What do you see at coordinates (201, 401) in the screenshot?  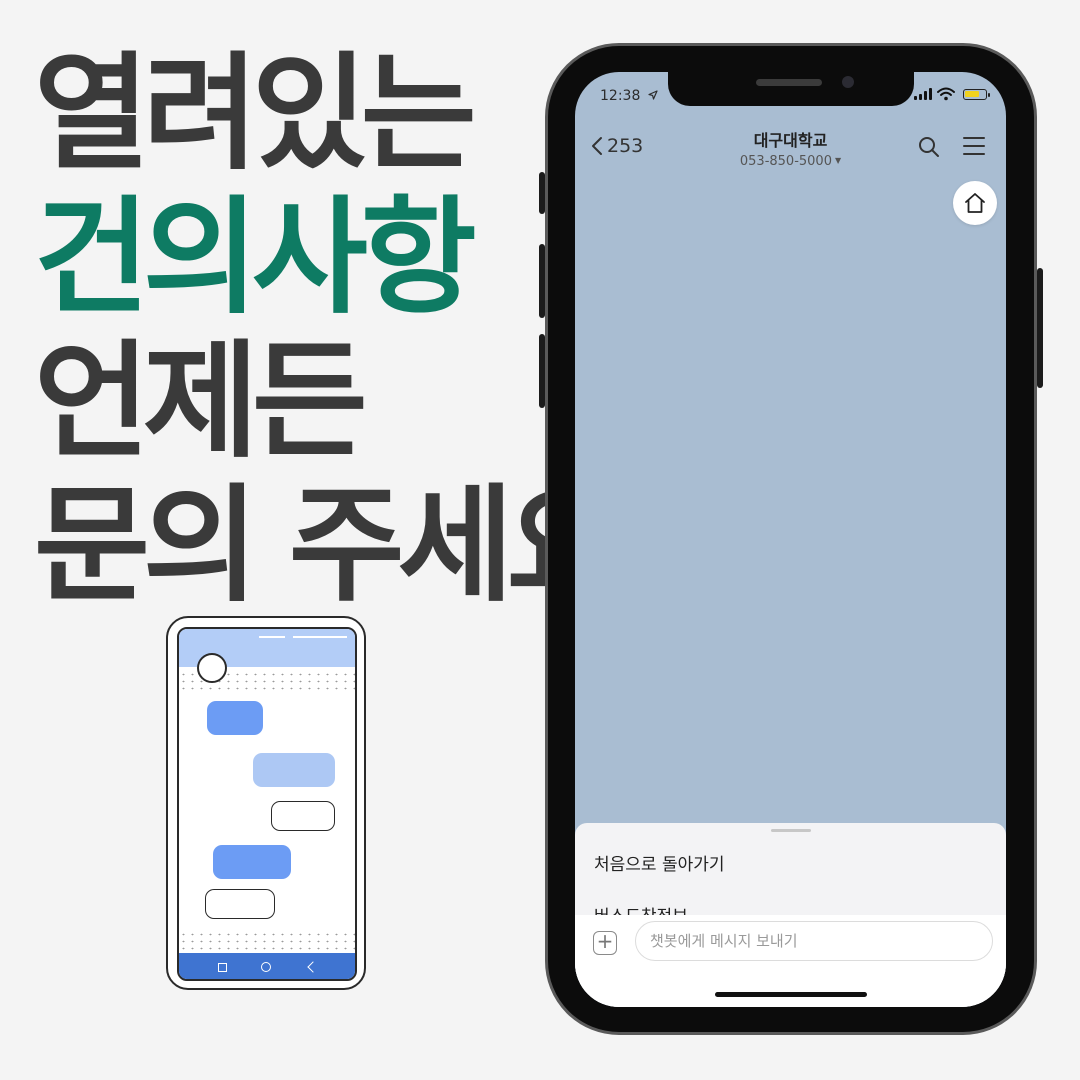 I see `headline-line-3: 언제든` at bounding box center [201, 401].